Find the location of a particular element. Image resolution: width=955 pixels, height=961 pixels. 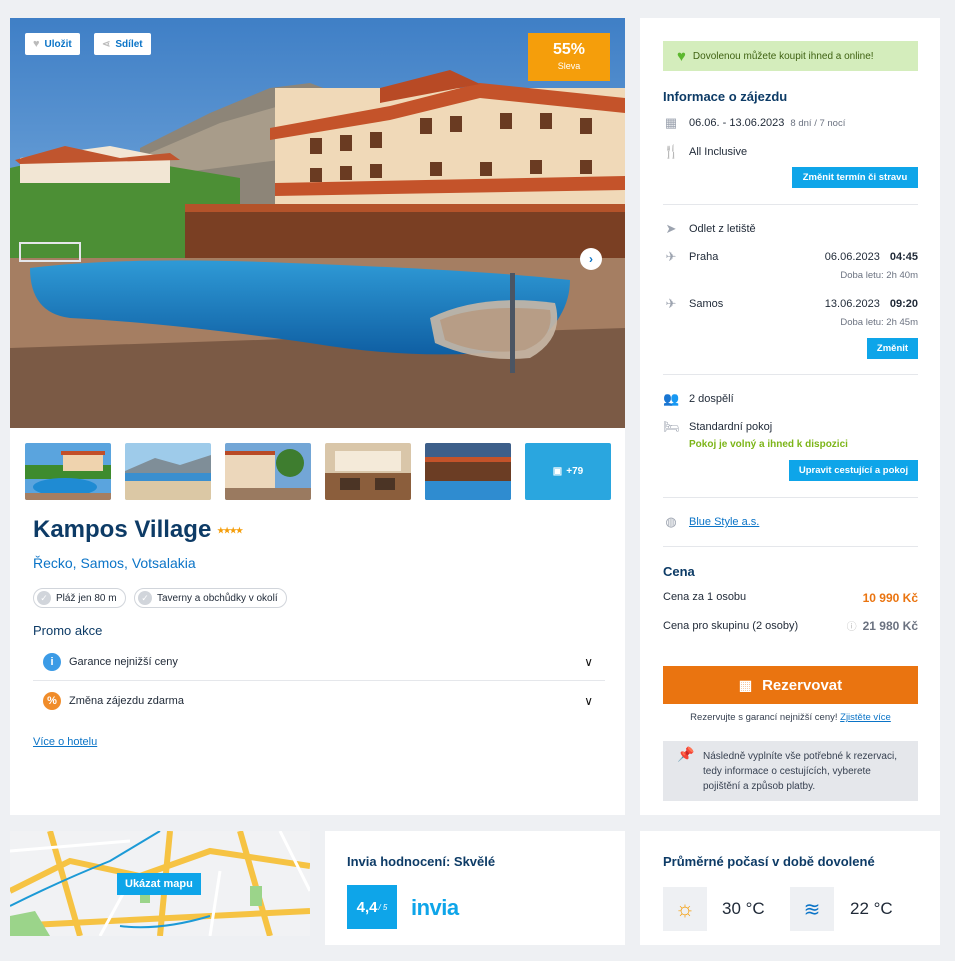

guarantee-link: Zjistěte více is located at coordinates (865, 717).